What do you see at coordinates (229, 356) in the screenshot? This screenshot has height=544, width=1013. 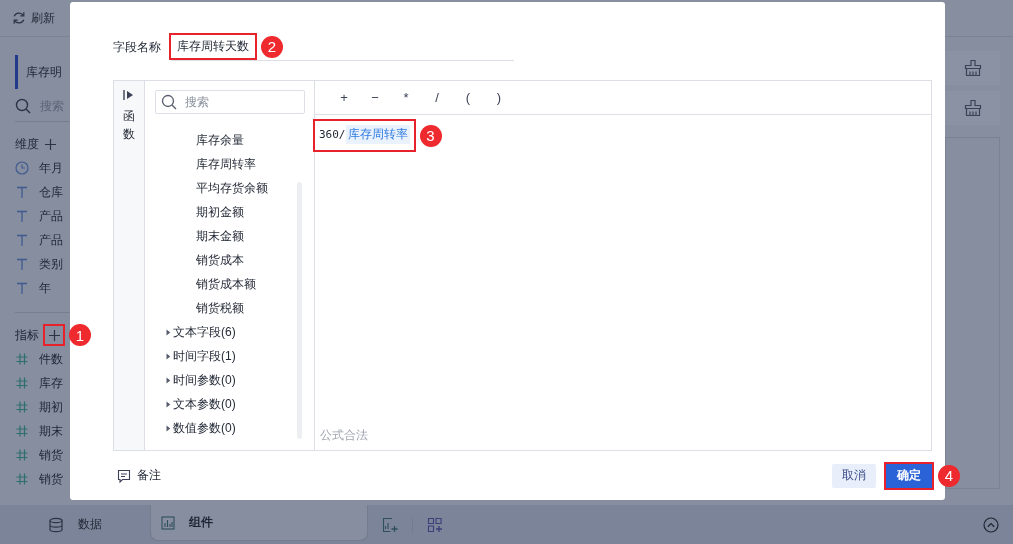 I see `field-group: 时间字段(1)` at bounding box center [229, 356].